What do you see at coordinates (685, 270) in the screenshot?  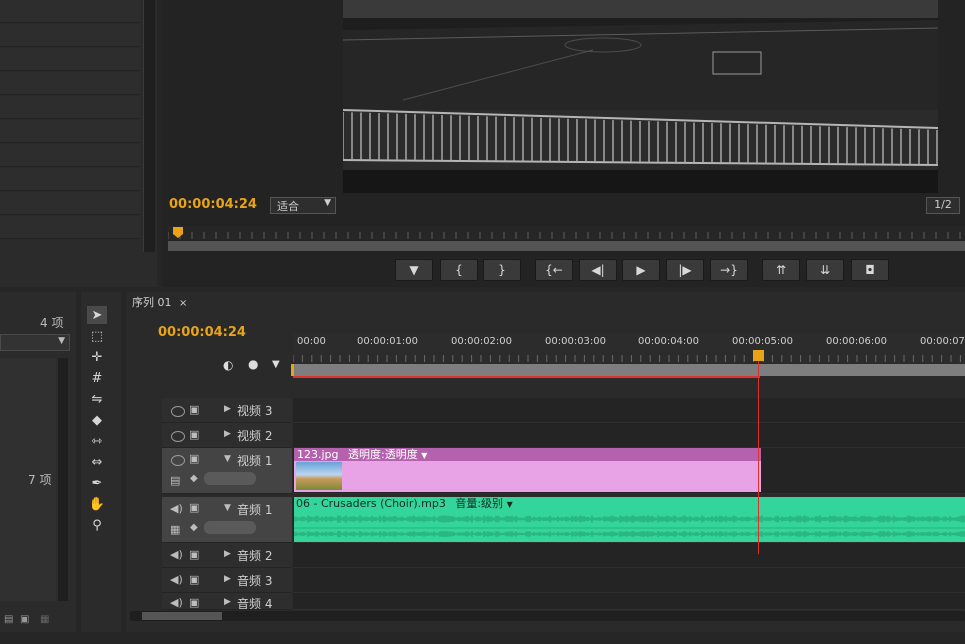 I see `step-forward-button: |▶` at bounding box center [685, 270].